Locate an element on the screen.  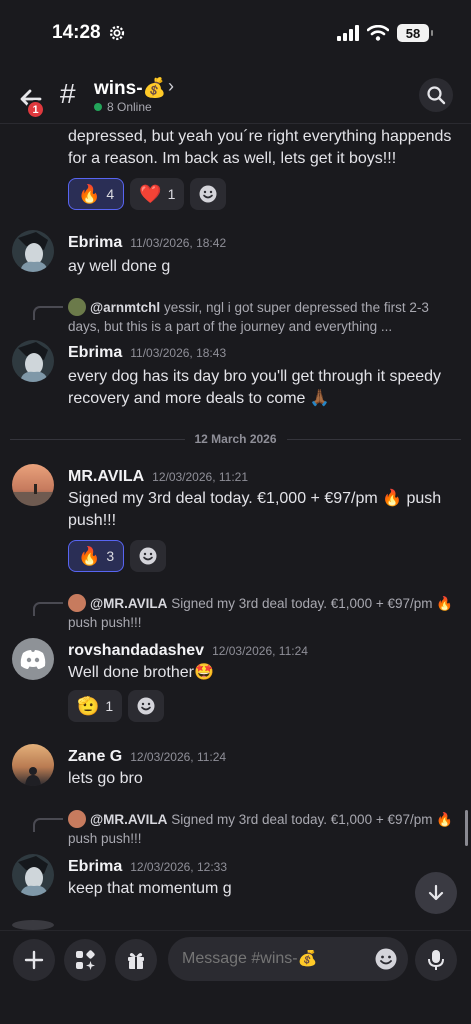
message-header: Ebrima 11/03/2026, 18:43 is located at coordinates (147, 353).